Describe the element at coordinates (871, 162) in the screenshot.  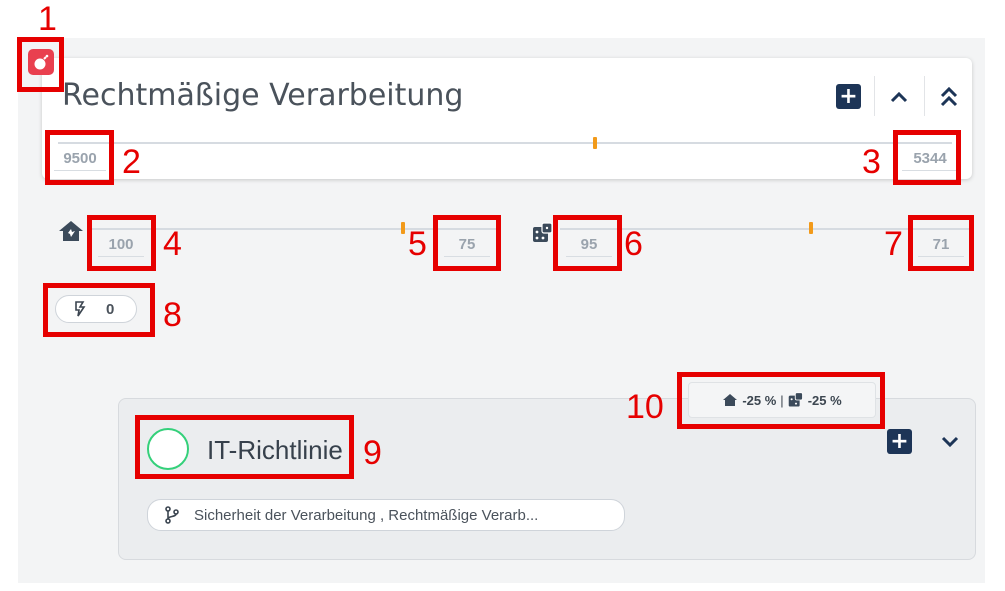
I see `annotation-label-3: 3` at that location.